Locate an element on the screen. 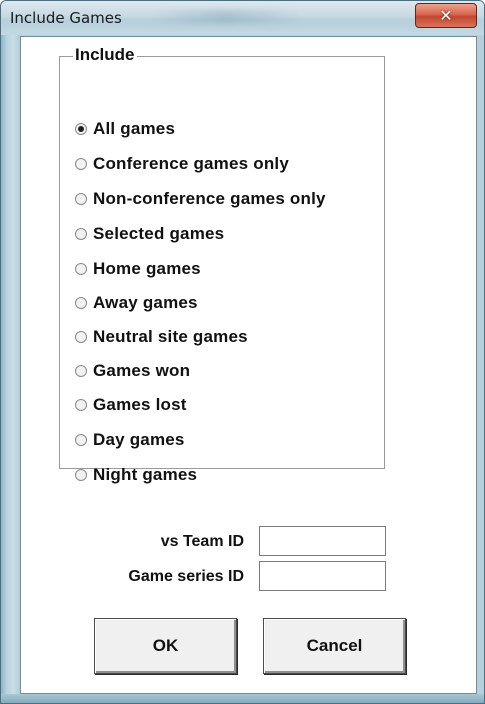 The width and height of the screenshot is (485, 704). title-bar: Include Games ✕ is located at coordinates (242, 18).